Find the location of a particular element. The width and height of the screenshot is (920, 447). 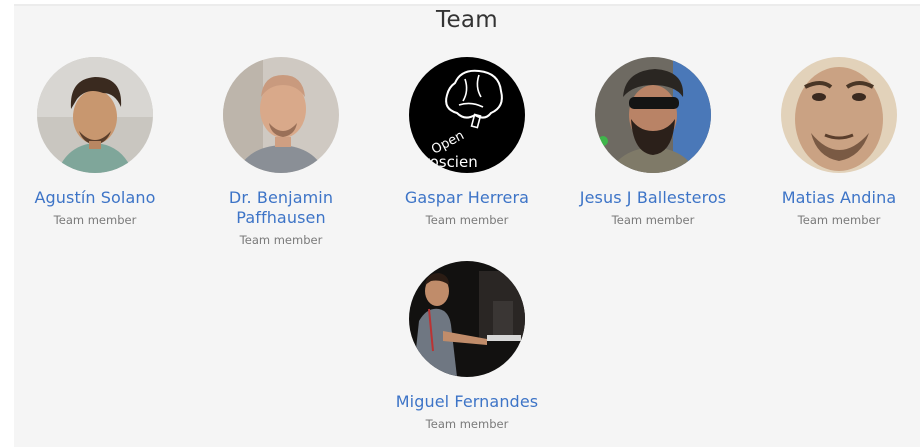

member-name: Dr. Benjamin Paffhausen is located at coordinates (281, 208).